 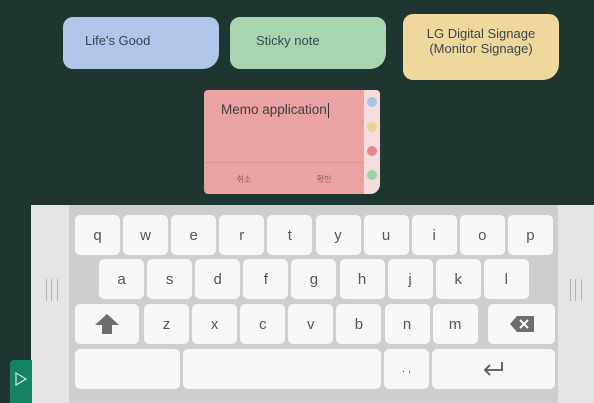 I want to click on key-x: x, so click(x=215, y=324).